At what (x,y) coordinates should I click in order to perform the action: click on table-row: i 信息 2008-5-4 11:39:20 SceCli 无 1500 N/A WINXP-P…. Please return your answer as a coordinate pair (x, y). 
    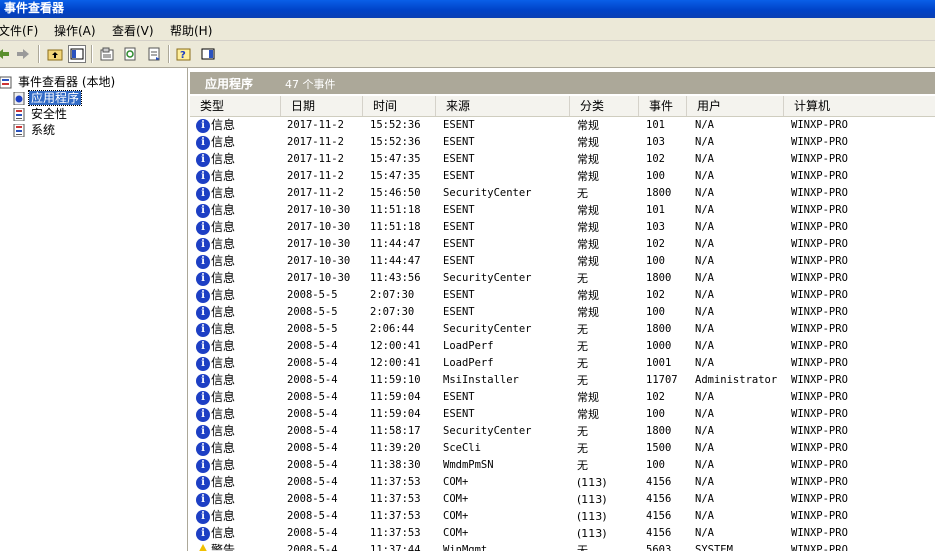
    Looking at the image, I should click on (562, 448).